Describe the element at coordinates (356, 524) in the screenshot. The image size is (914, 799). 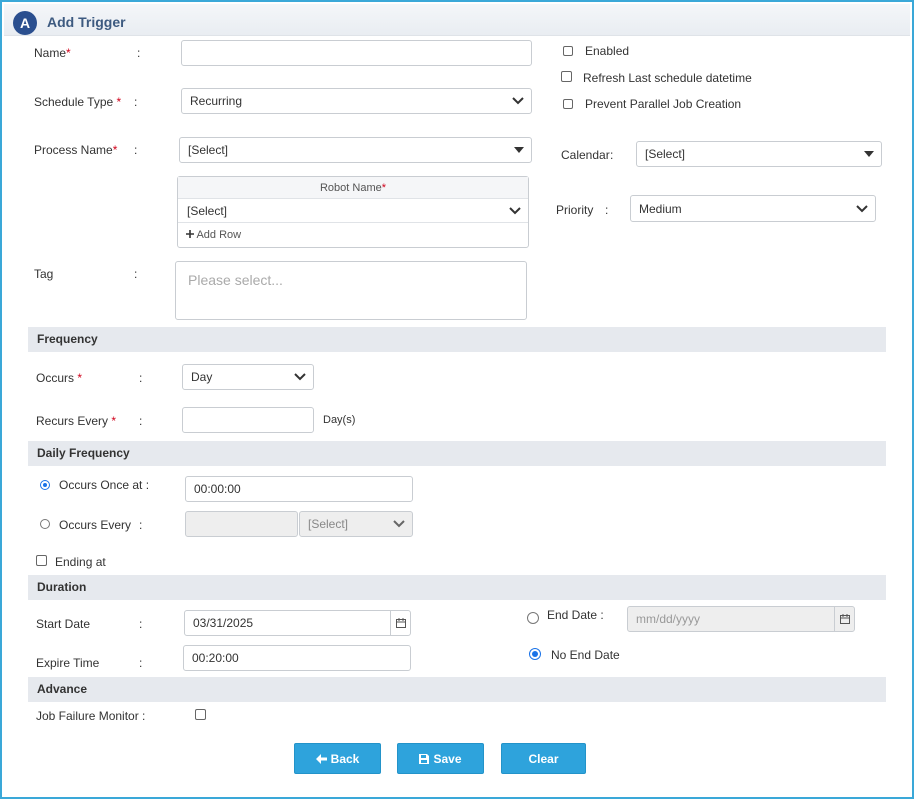
I see `occurs-every-unit-select: [Select]` at that location.